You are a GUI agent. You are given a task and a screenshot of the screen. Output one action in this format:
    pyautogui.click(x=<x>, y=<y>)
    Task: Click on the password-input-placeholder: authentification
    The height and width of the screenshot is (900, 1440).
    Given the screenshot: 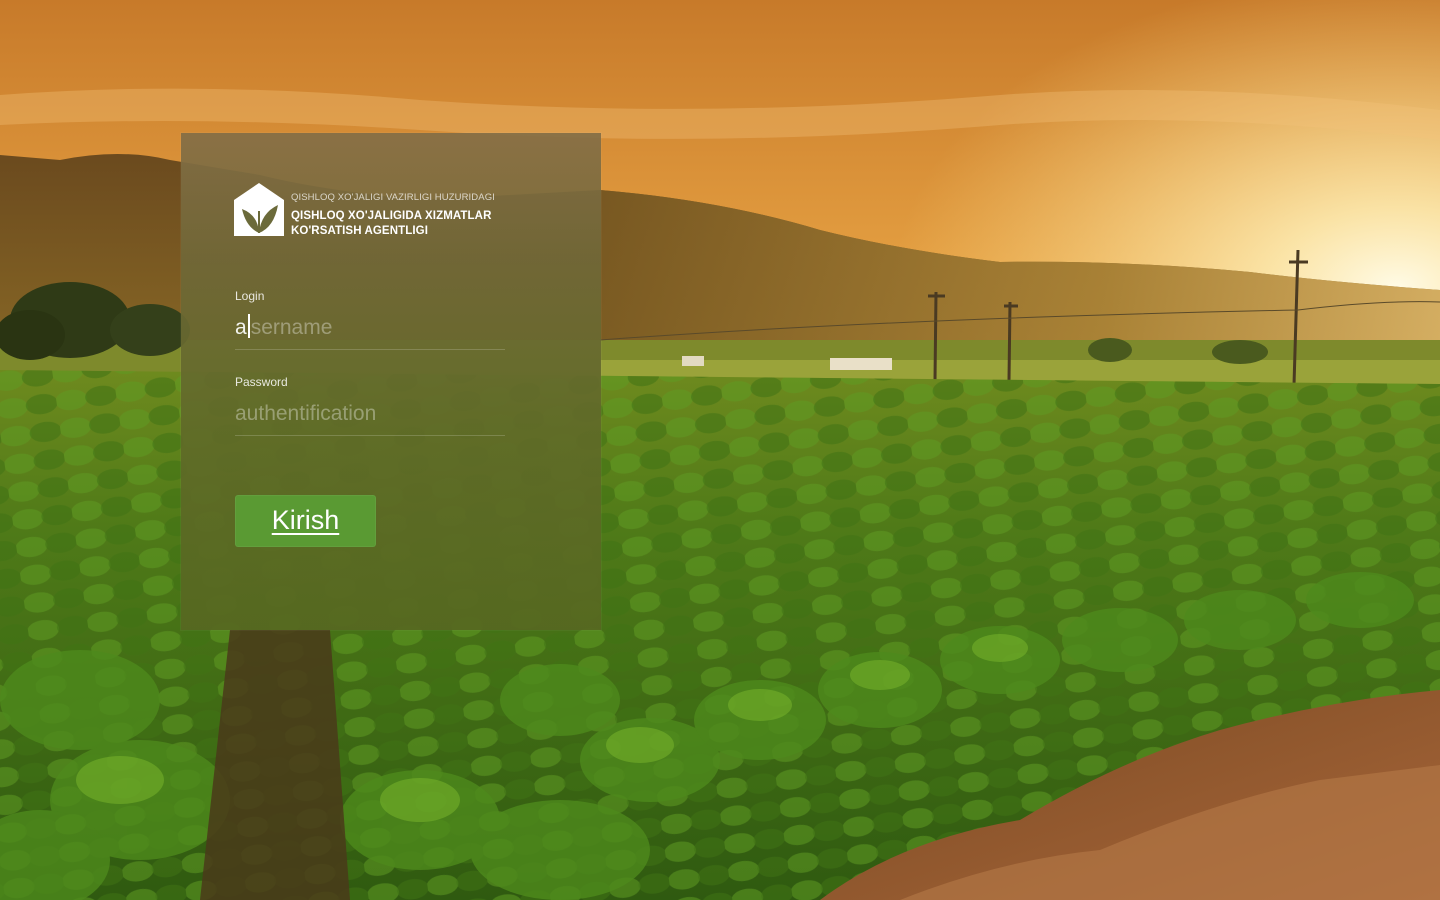 What is the action you would take?
    pyautogui.click(x=306, y=413)
    